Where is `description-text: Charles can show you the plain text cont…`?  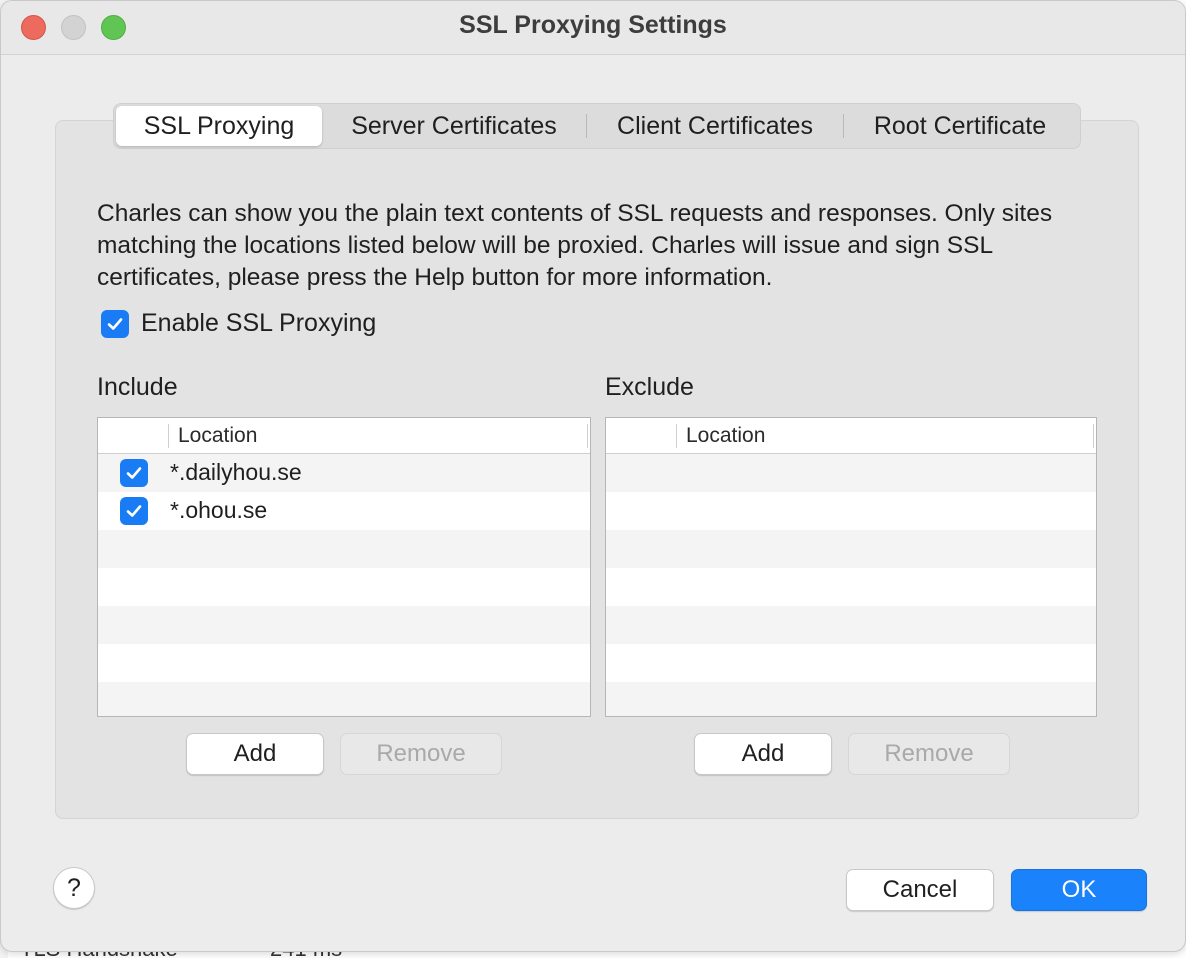
description-text: Charles can show you the plain text cont… is located at coordinates (575, 245).